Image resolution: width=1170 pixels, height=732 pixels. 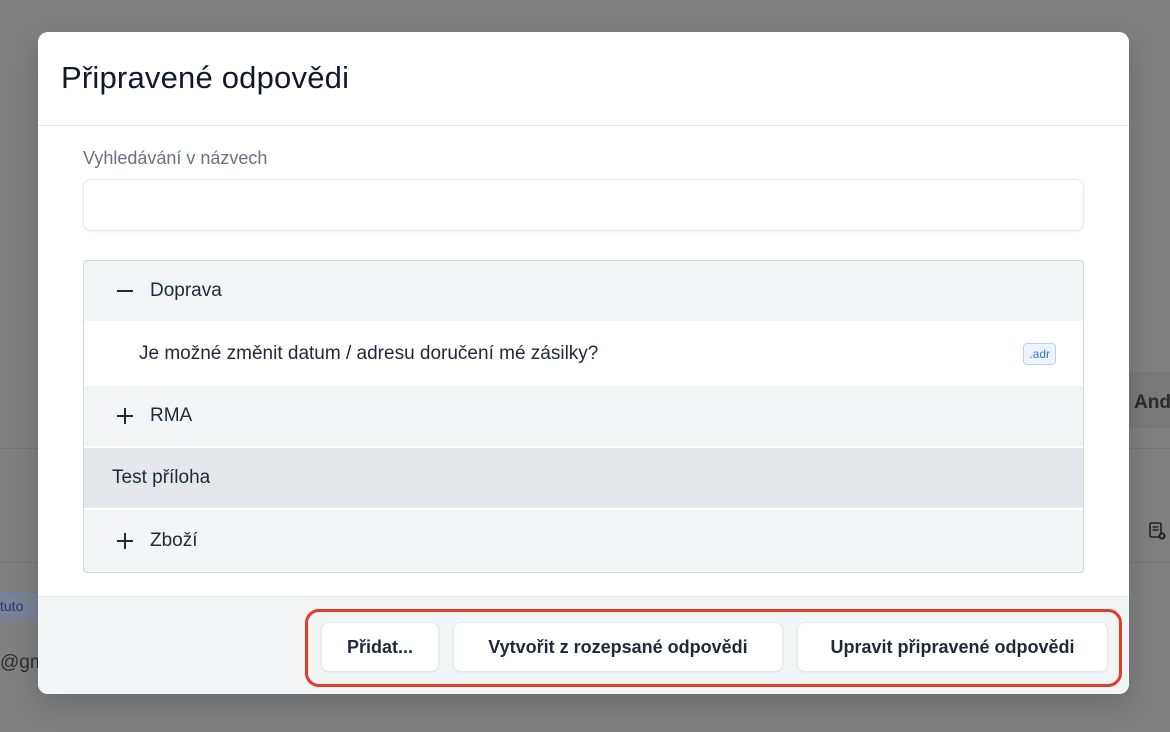 I want to click on search-input, so click(x=583, y=205).